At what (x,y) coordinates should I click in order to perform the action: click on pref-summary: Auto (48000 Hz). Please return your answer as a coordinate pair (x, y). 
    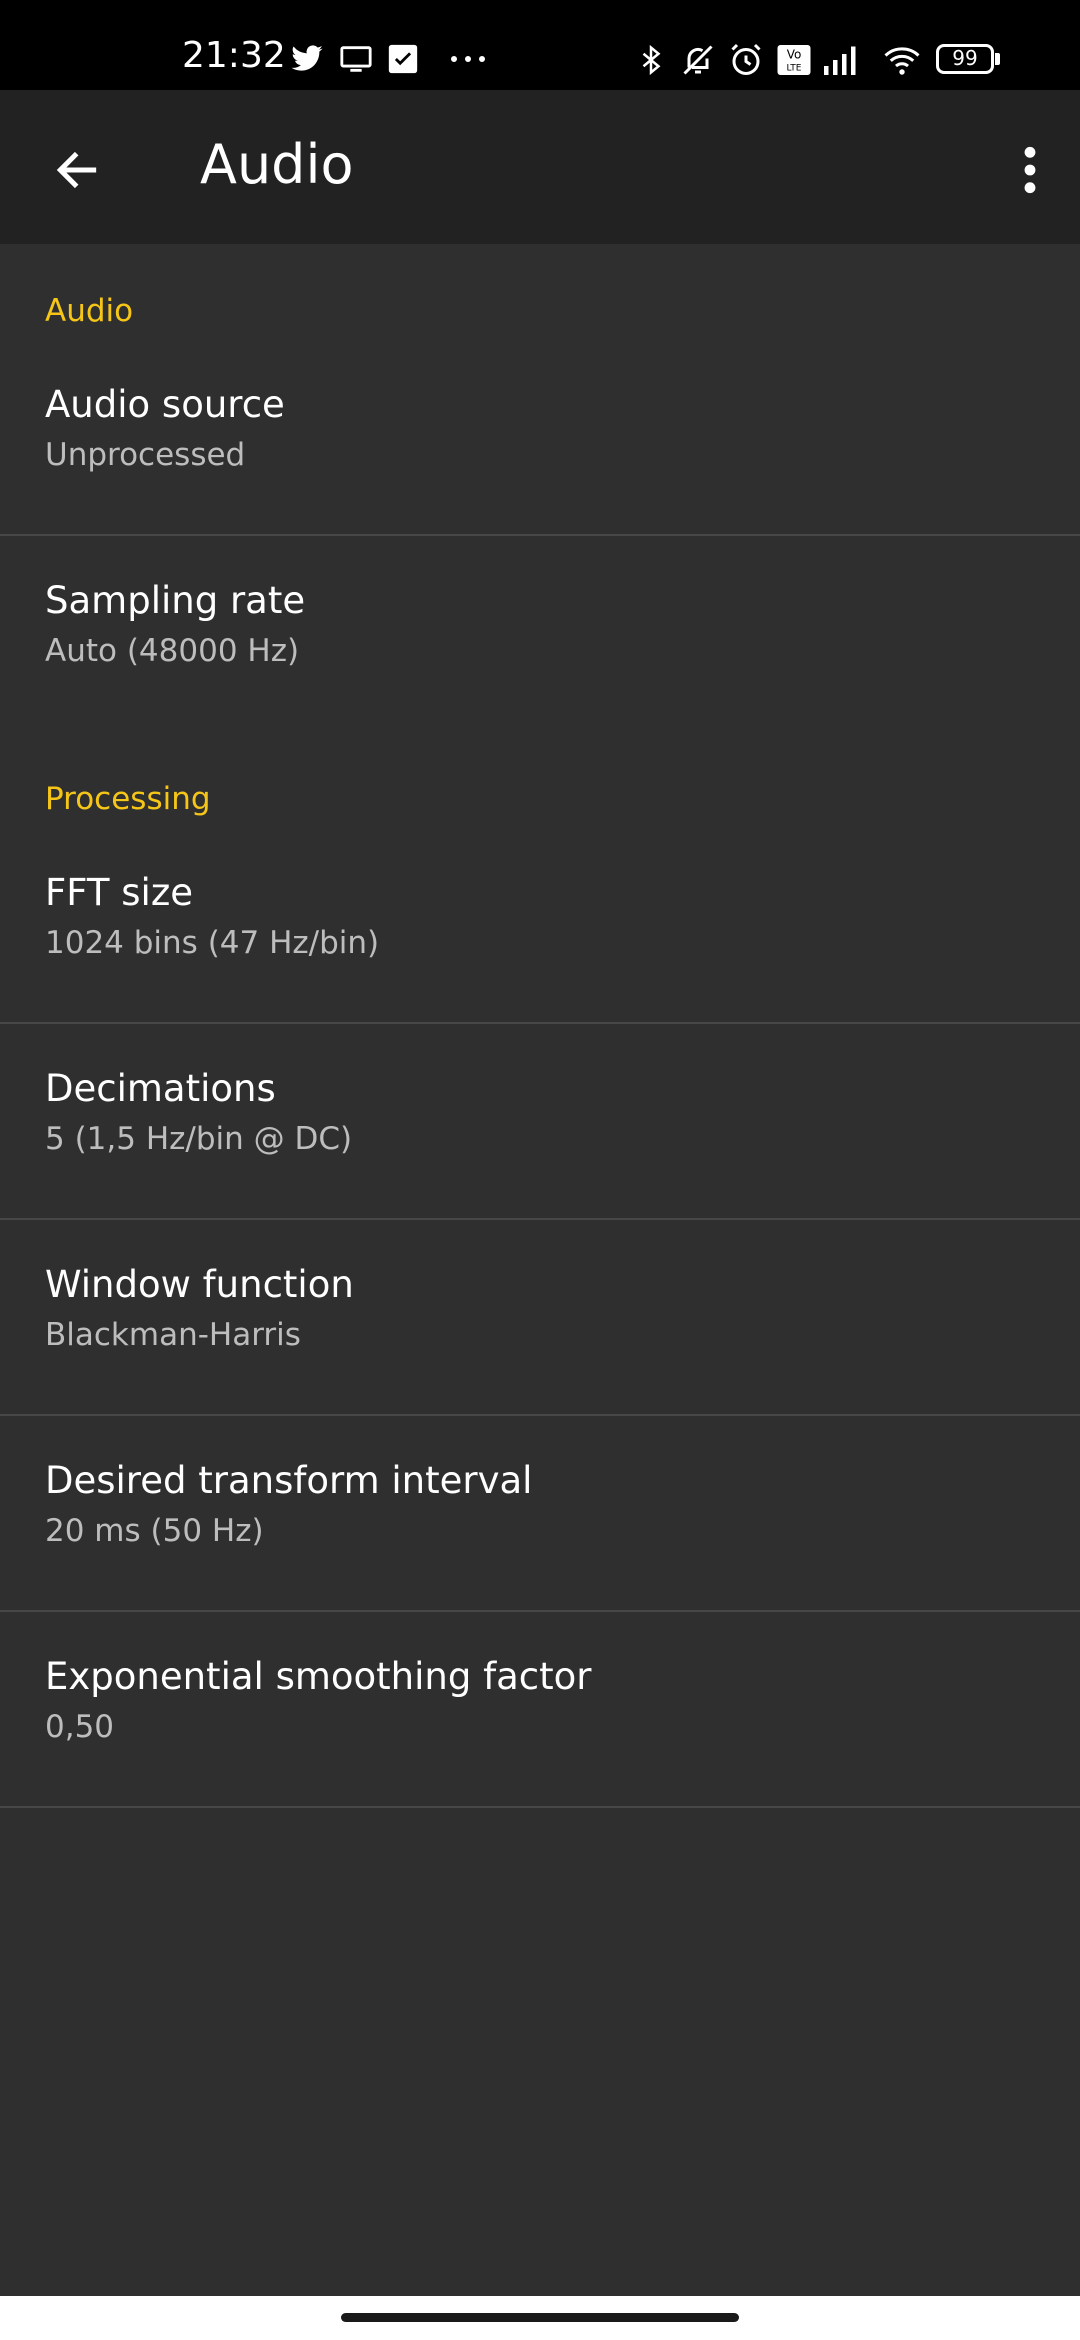
    Looking at the image, I should click on (172, 651).